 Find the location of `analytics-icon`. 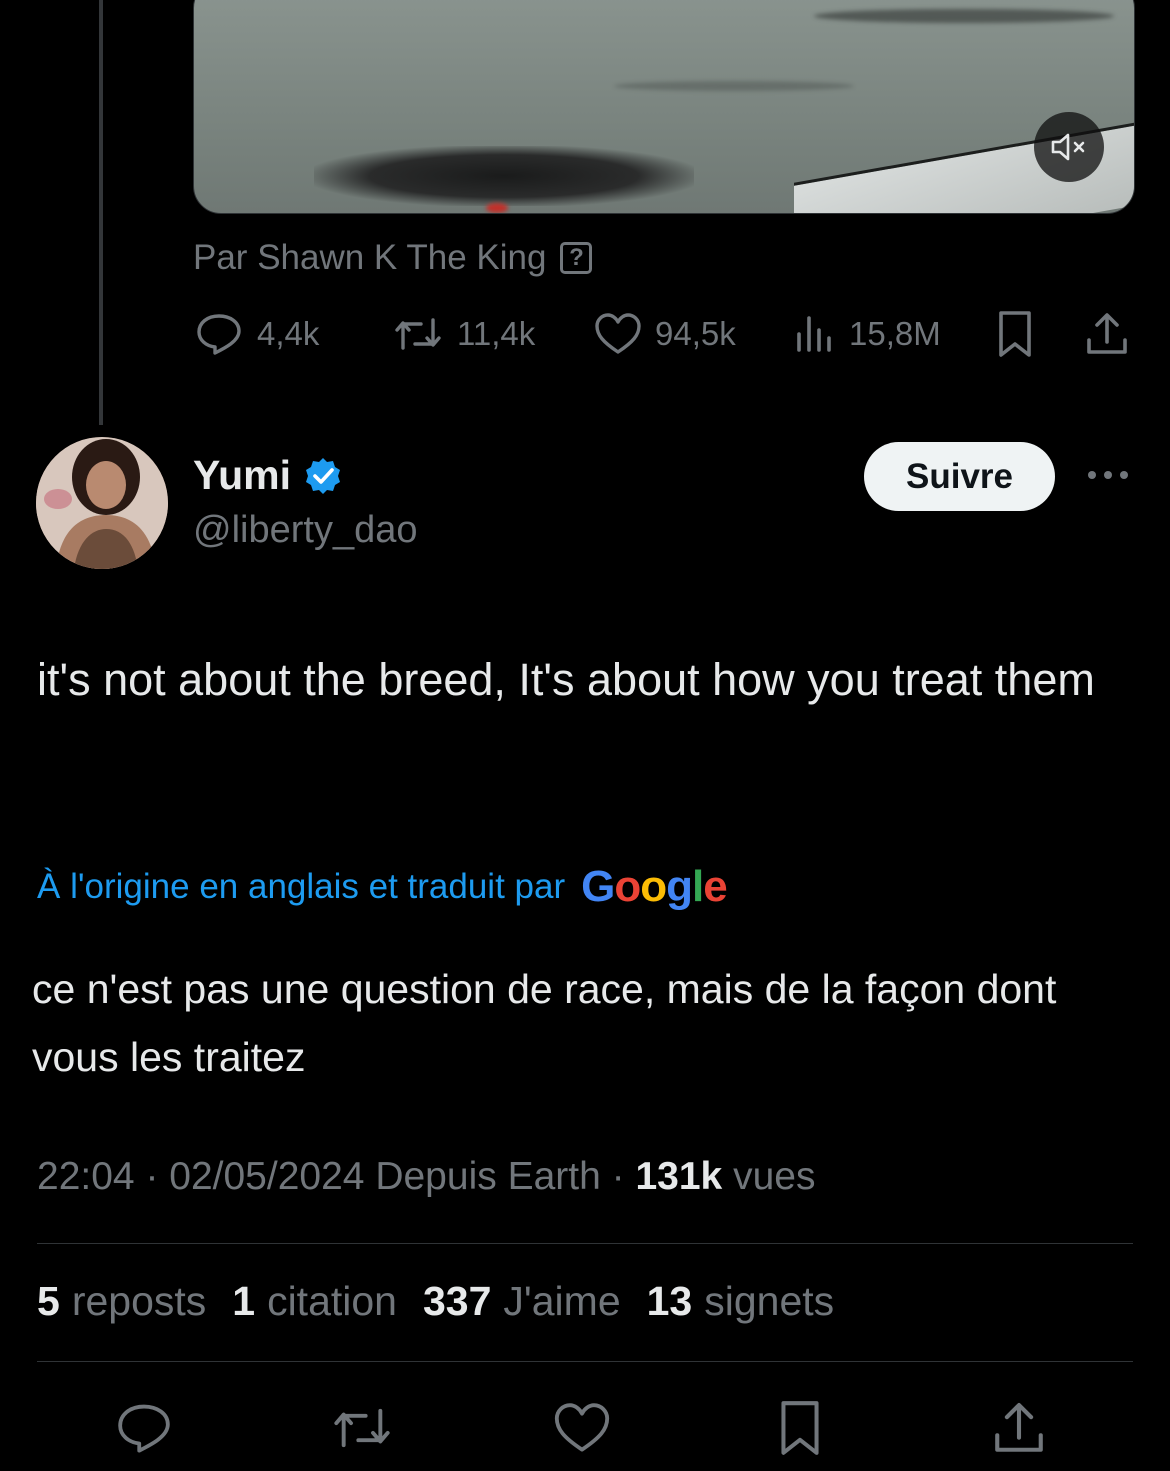

analytics-icon is located at coordinates (814, 334).